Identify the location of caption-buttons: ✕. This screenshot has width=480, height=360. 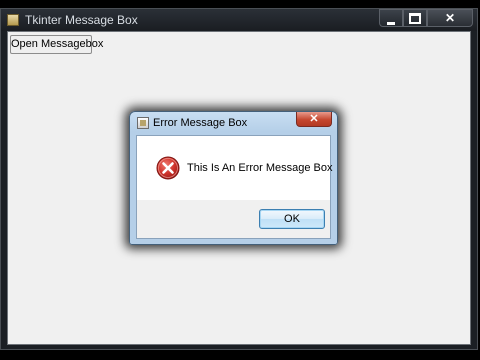
(426, 19).